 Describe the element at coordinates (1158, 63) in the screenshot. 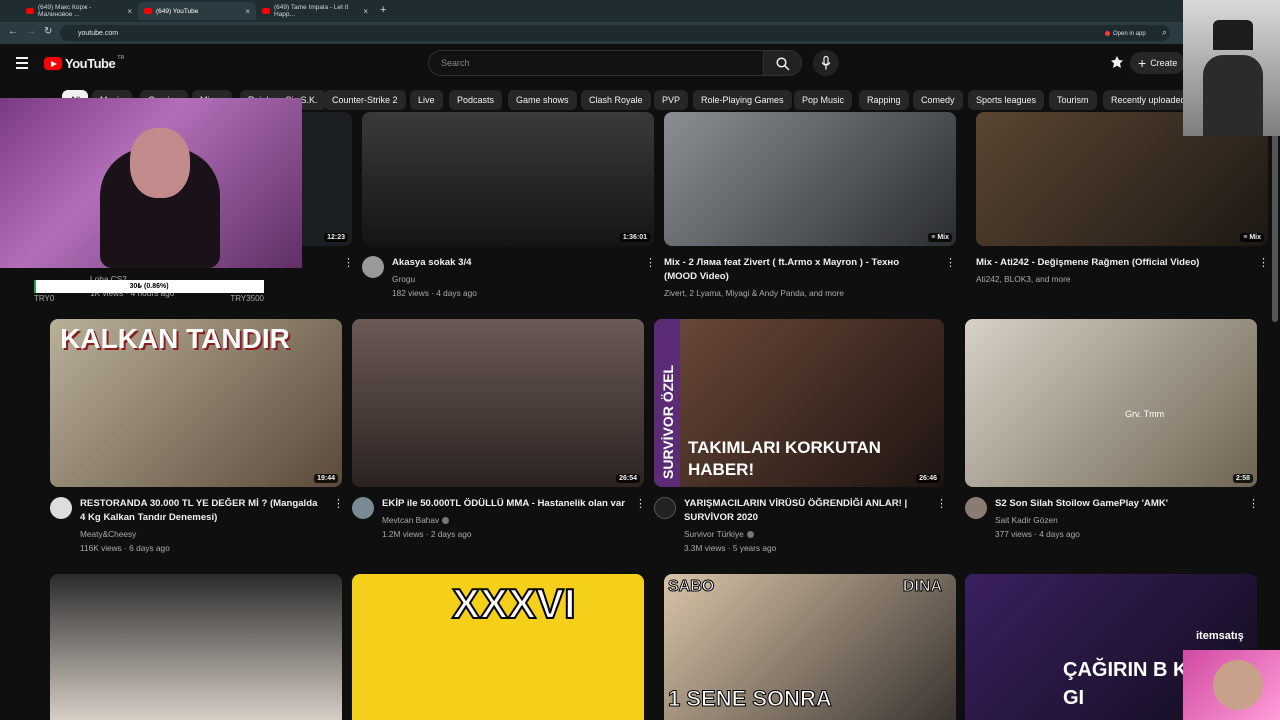

I see `create-button: + Create` at that location.